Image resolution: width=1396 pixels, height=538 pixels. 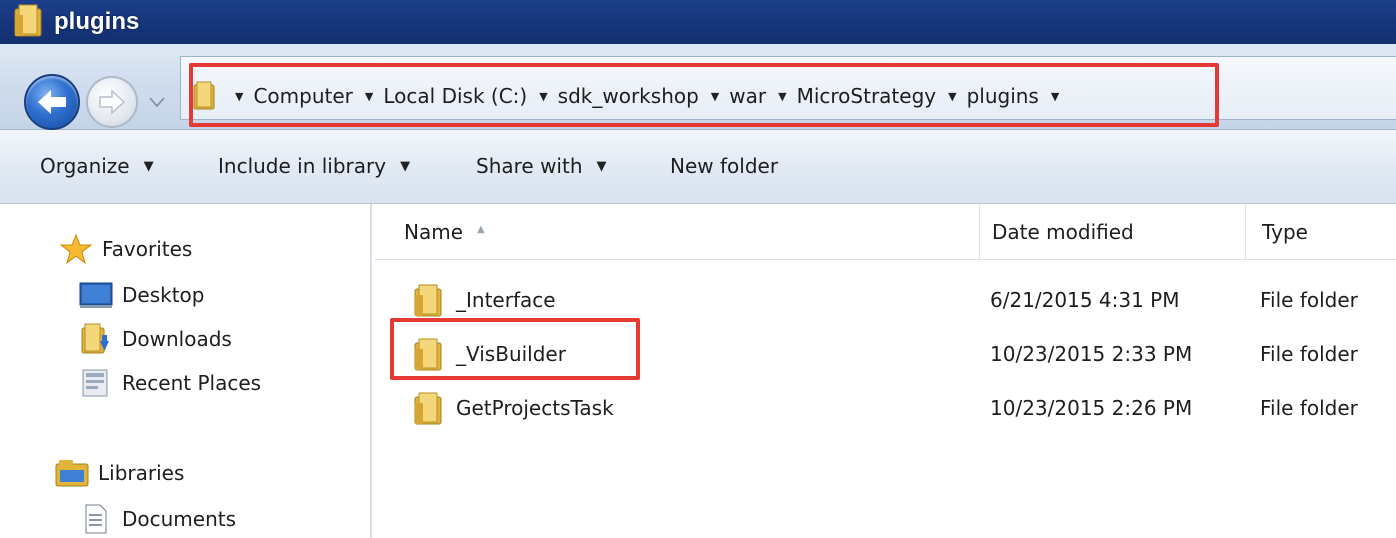 What do you see at coordinates (1091, 354) in the screenshot?
I see `file-date: 10/23/2015 2:33 PM` at bounding box center [1091, 354].